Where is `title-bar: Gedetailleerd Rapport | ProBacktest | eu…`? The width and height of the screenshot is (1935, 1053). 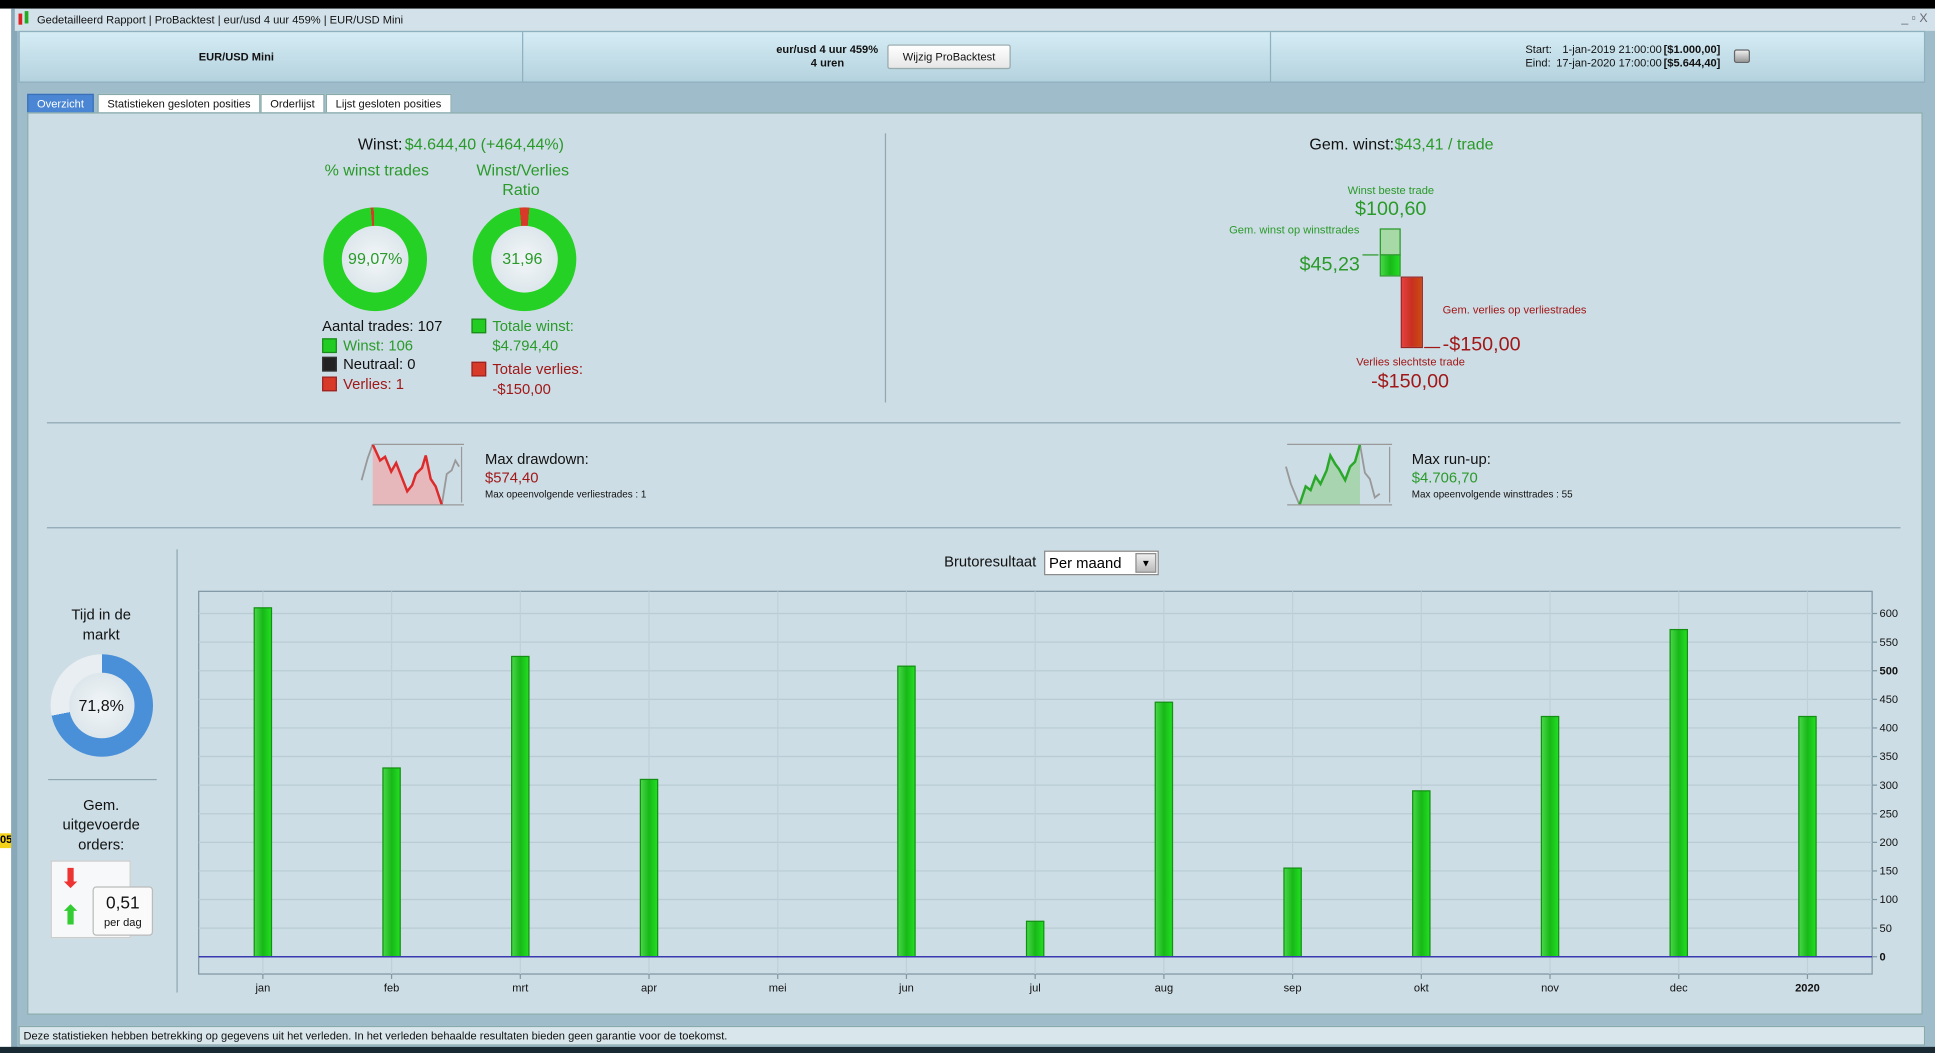
title-bar: Gedetailleerd Rapport | ProBacktest | eu… is located at coordinates (974, 19).